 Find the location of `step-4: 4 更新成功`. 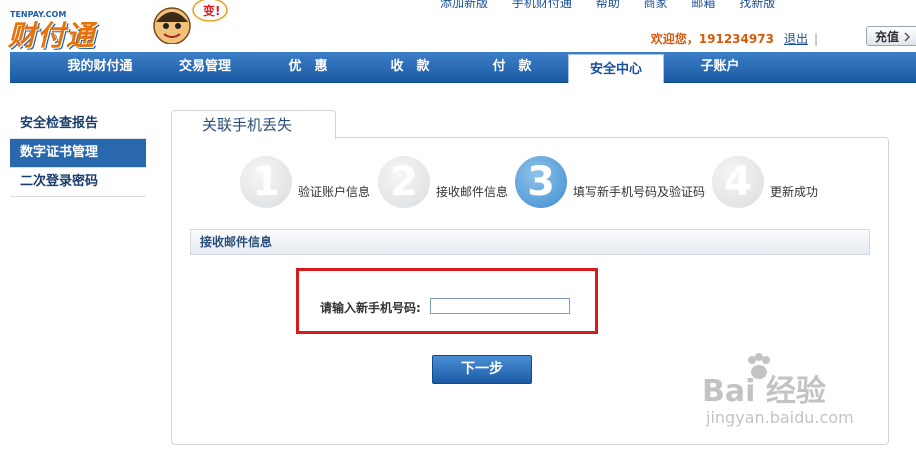

step-4: 4 更新成功 is located at coordinates (782, 184).